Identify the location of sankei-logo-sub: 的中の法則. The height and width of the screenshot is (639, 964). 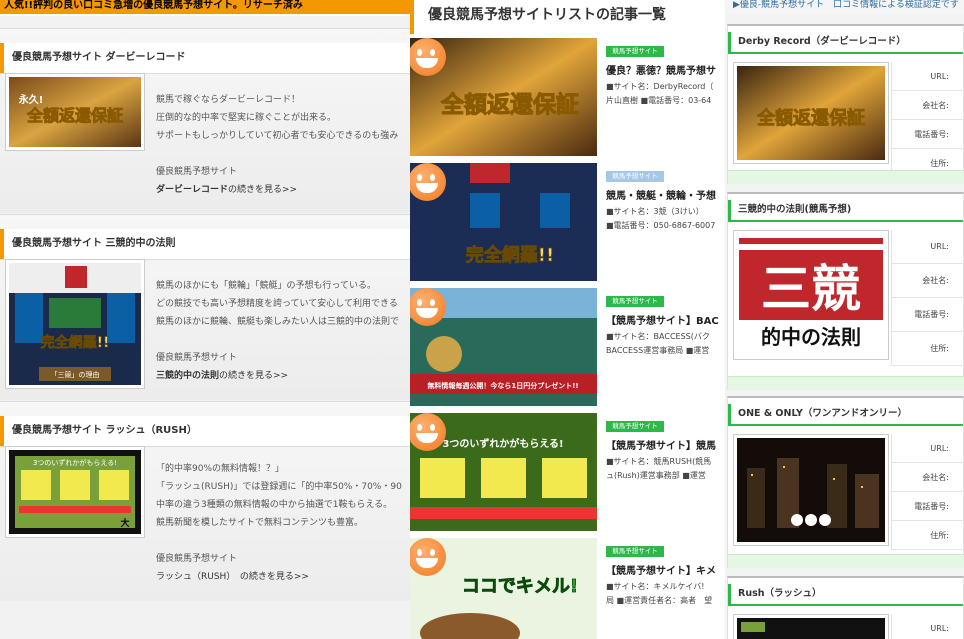
(811, 337).